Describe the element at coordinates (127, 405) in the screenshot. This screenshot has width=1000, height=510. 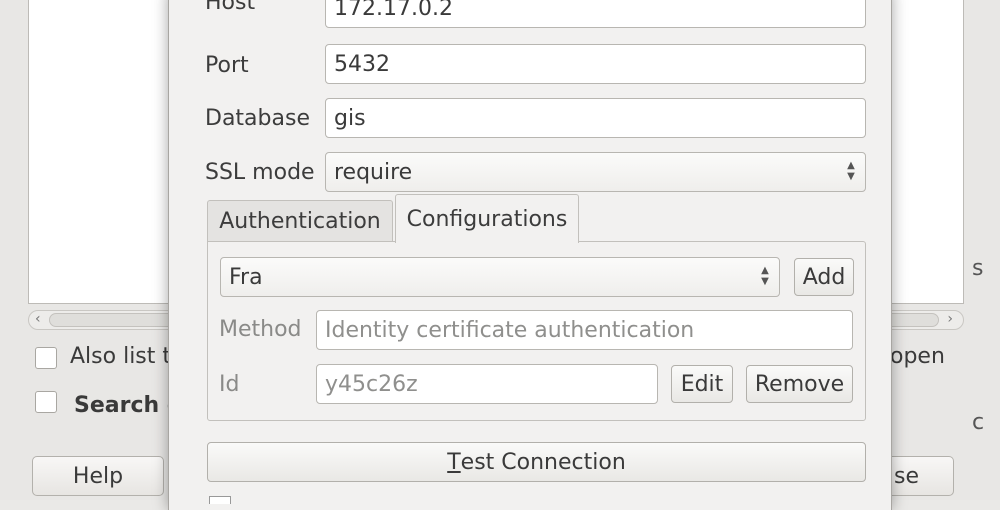
I see `search-label: Search c` at that location.